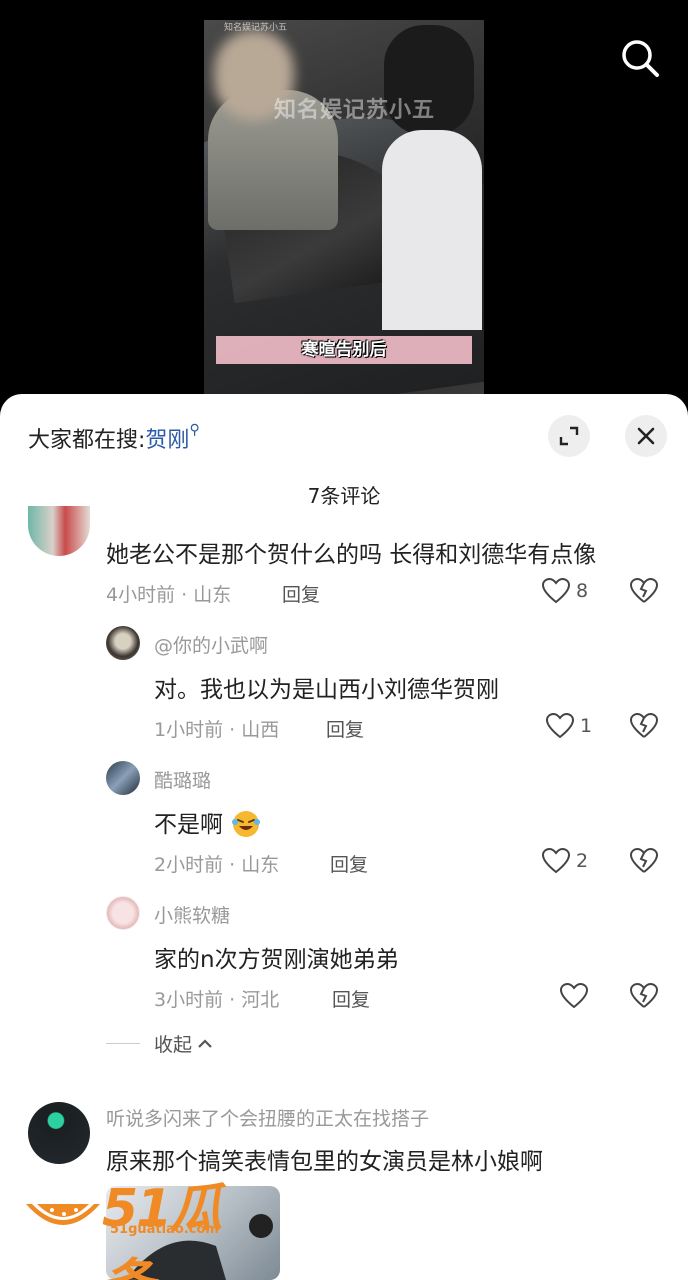 Image resolution: width=688 pixels, height=1280 pixels. Describe the element at coordinates (217, 1000) in the screenshot. I see `comment-meta: 3小时前 · 河北` at that location.